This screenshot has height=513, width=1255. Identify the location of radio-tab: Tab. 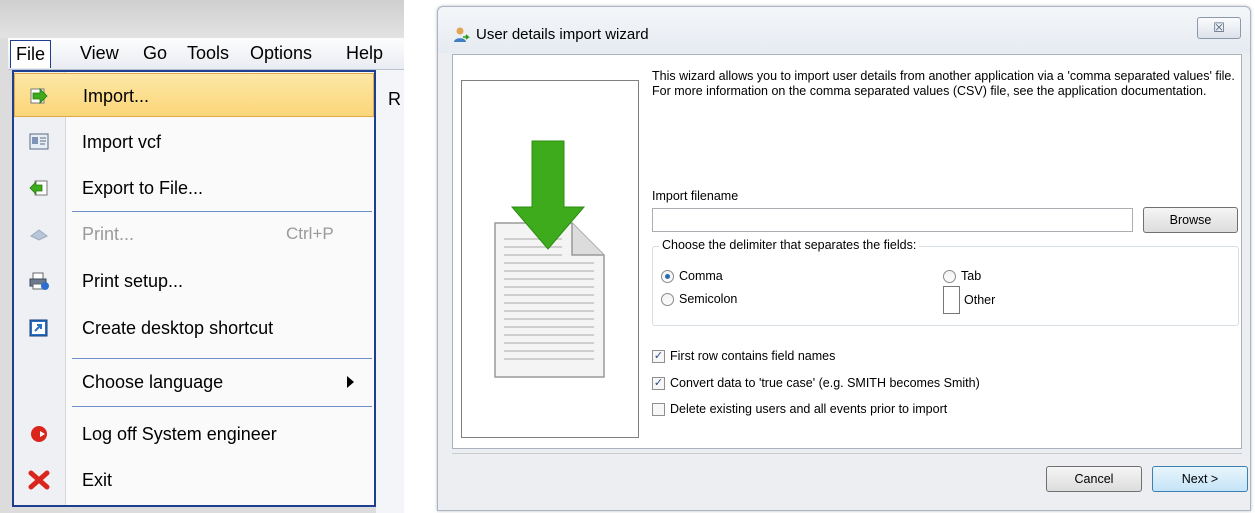
(962, 276).